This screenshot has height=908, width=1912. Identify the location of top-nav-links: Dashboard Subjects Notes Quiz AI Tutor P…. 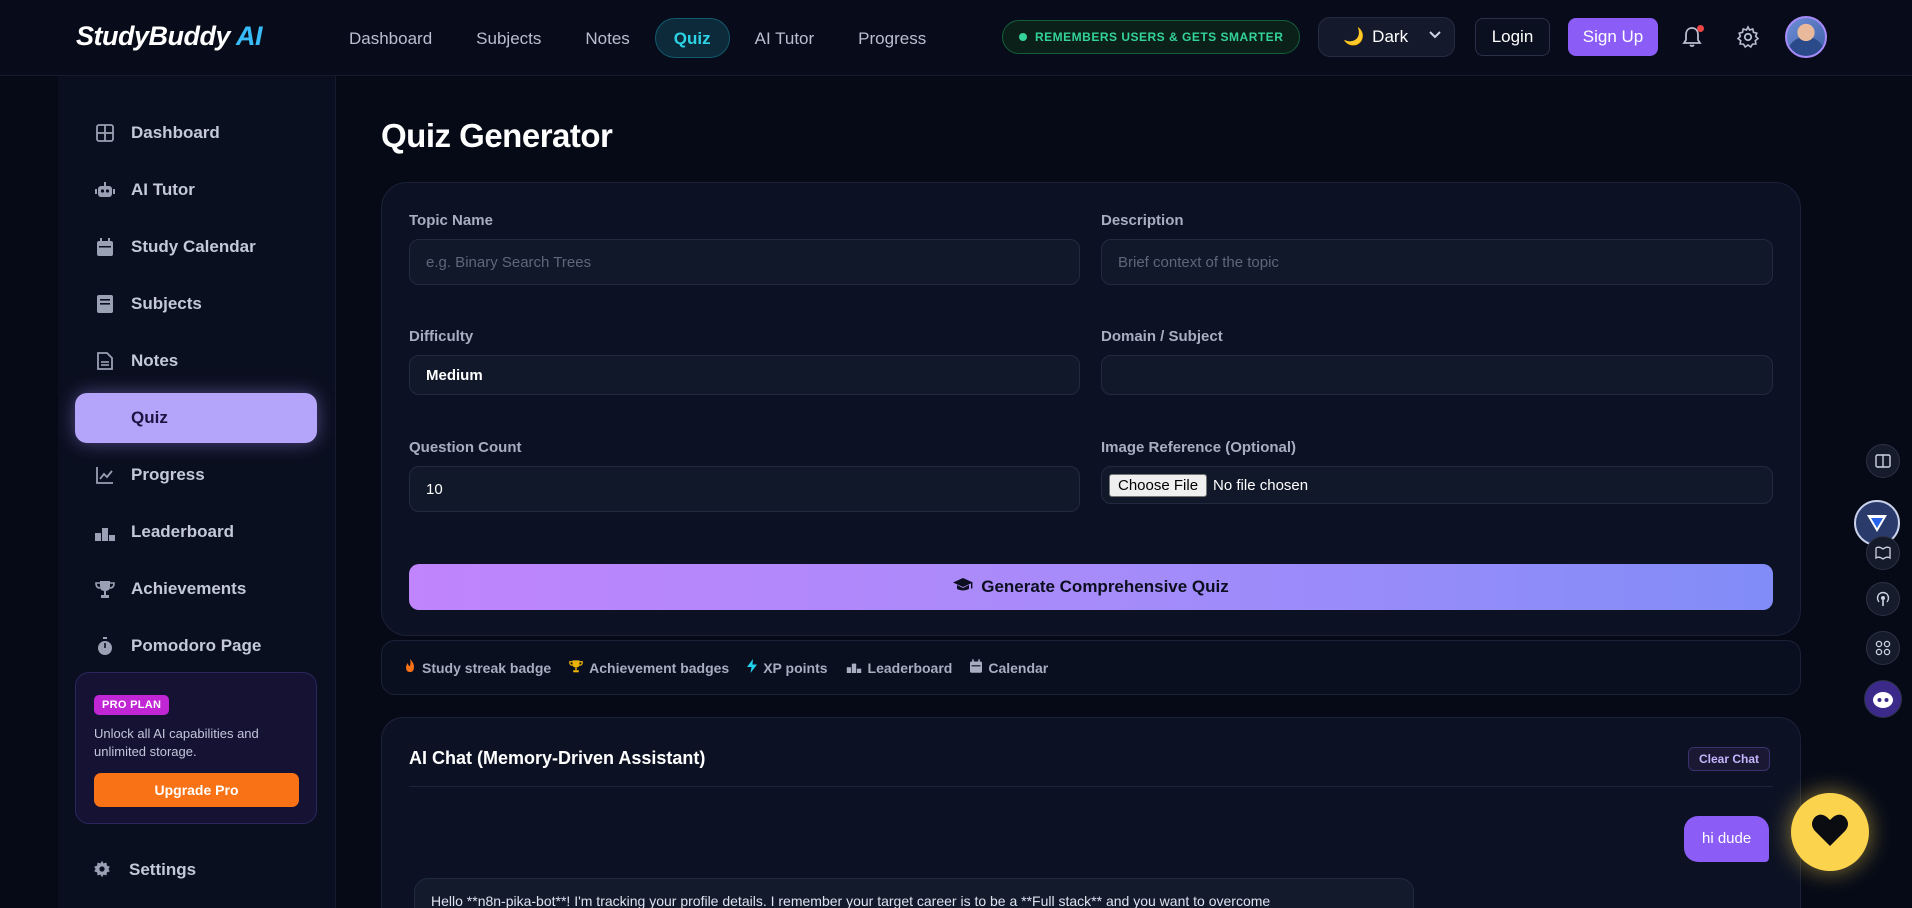
(640, 38).